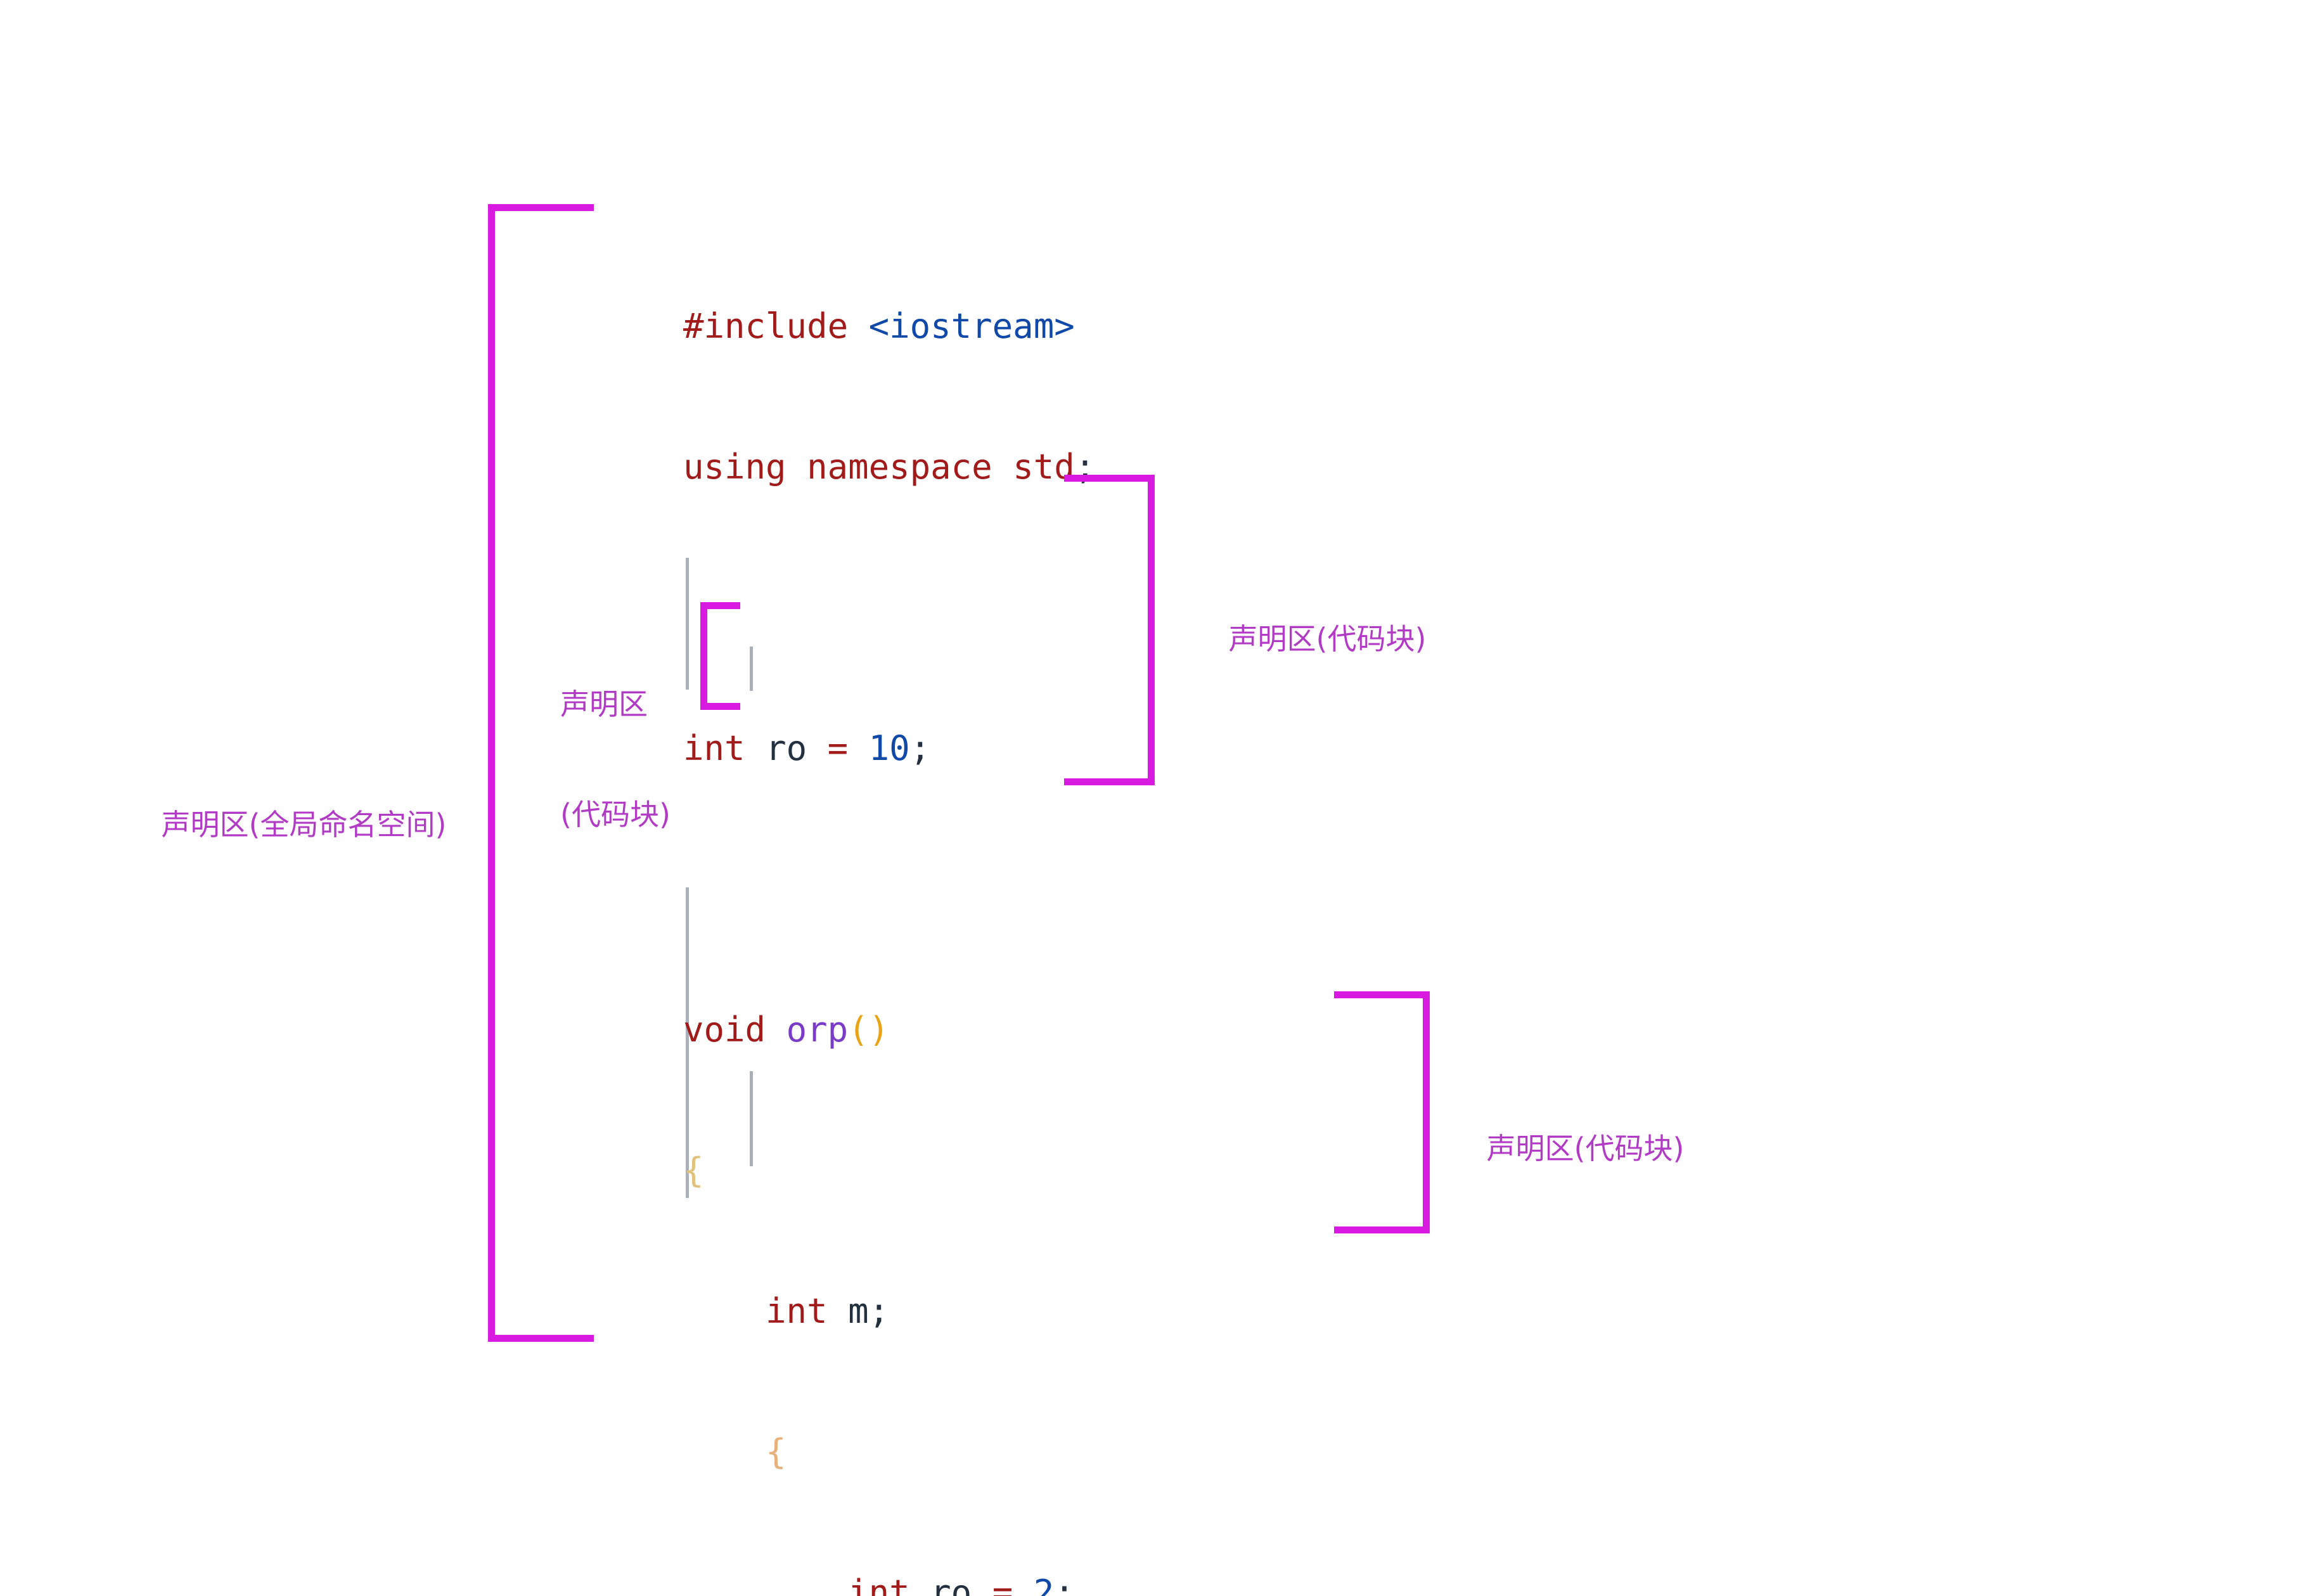 The height and width of the screenshot is (1596, 2305). What do you see at coordinates (1328, 639) in the screenshot?
I see `label-orp-body-text: 声明区(代码块)` at bounding box center [1328, 639].